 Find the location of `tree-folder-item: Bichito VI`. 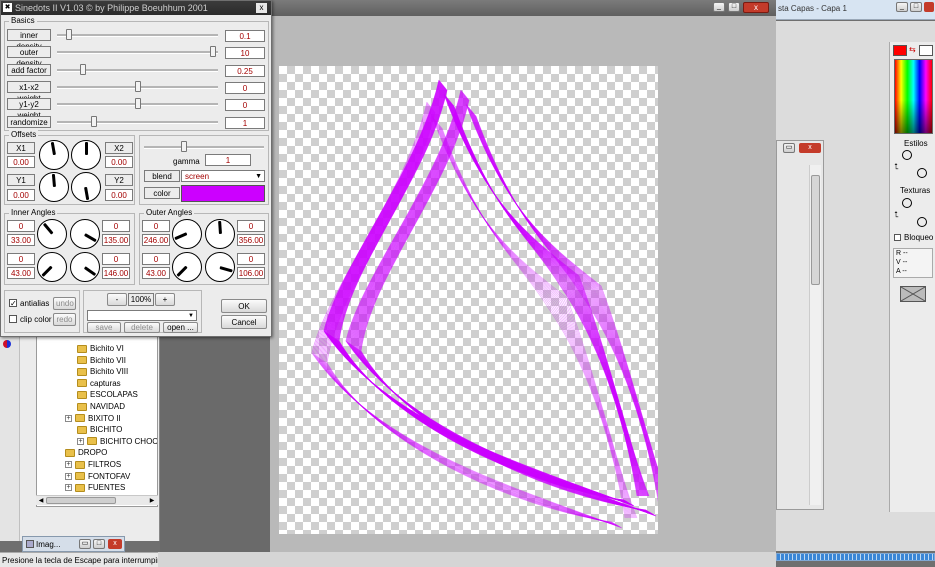

tree-folder-item: Bichito VI is located at coordinates (100, 348).